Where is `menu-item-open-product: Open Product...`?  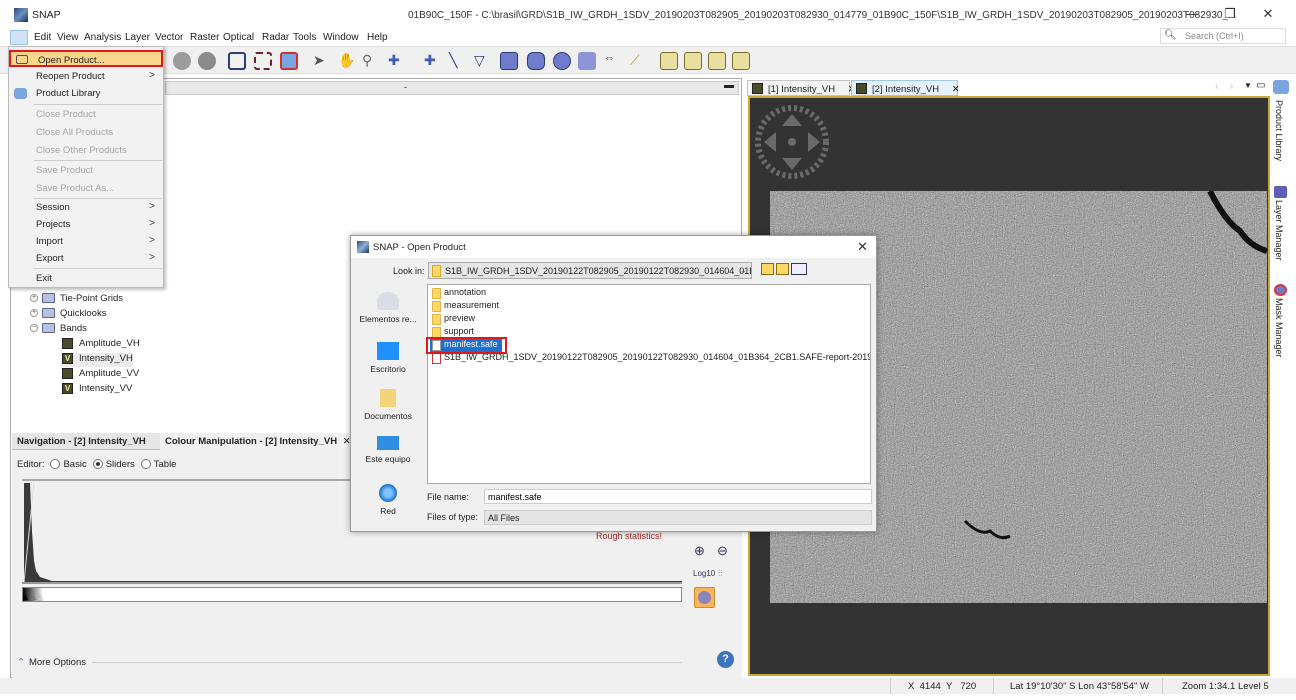
menu-item-open-product: Open Product... is located at coordinates (86, 58).